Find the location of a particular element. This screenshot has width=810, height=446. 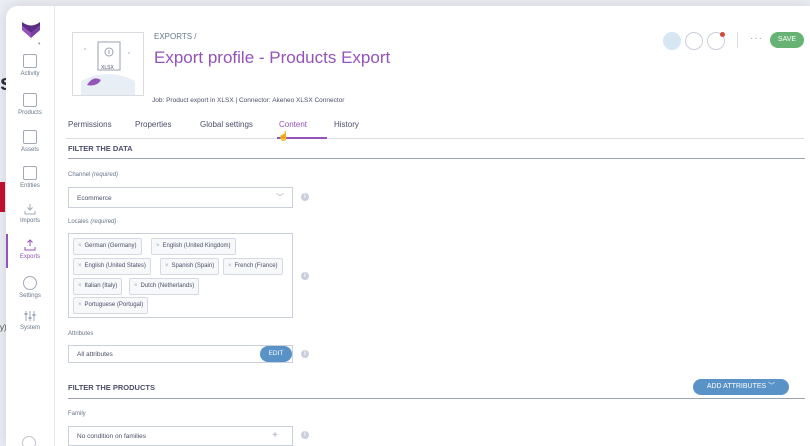

locale-chip: × Italian (Italy) is located at coordinates (98, 286).